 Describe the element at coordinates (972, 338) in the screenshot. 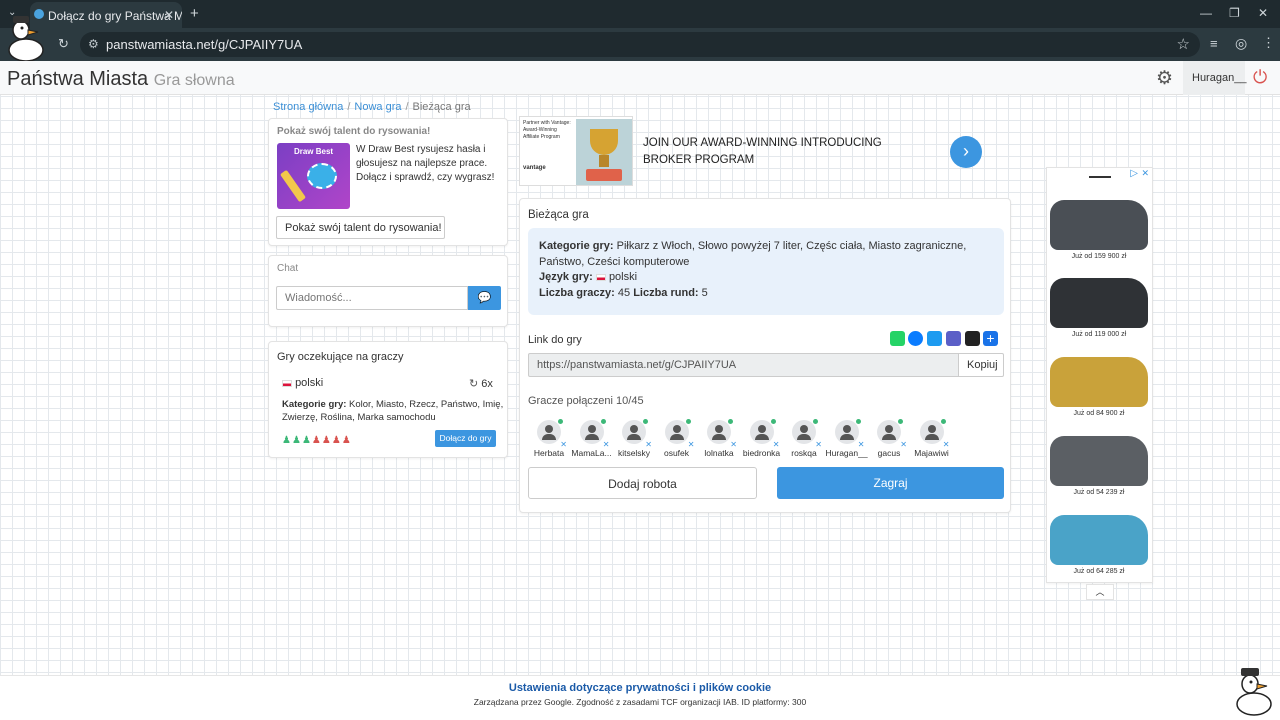

I see `snapchat-share-icon` at that location.